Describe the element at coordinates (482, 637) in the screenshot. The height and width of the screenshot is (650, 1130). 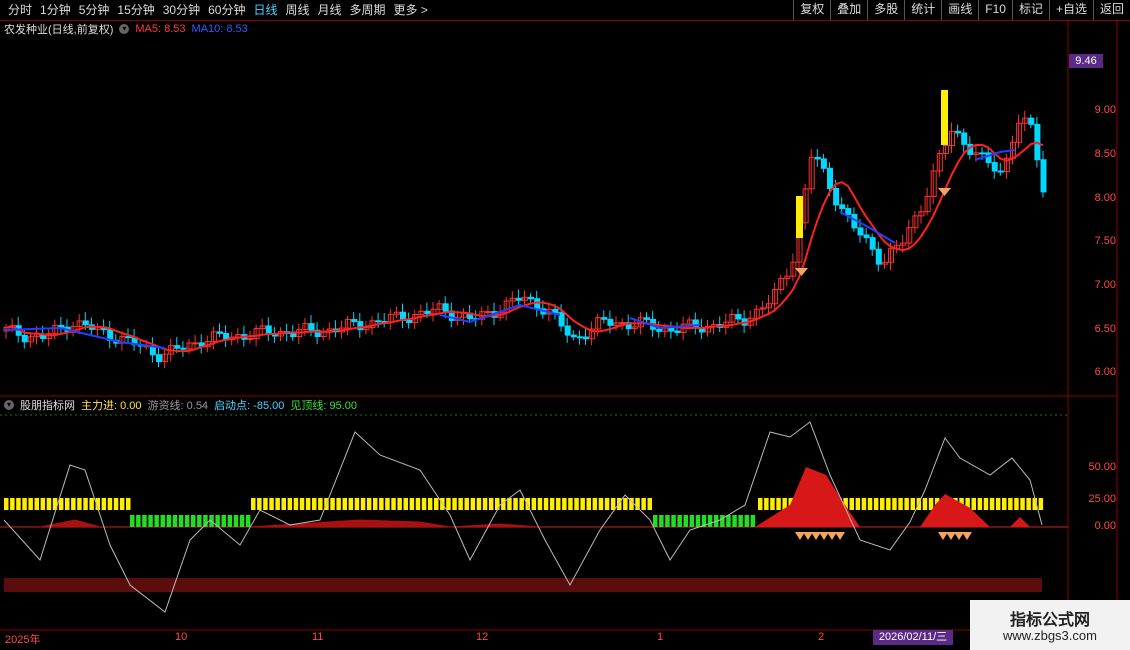
I see `x-tick-label: 12` at that location.